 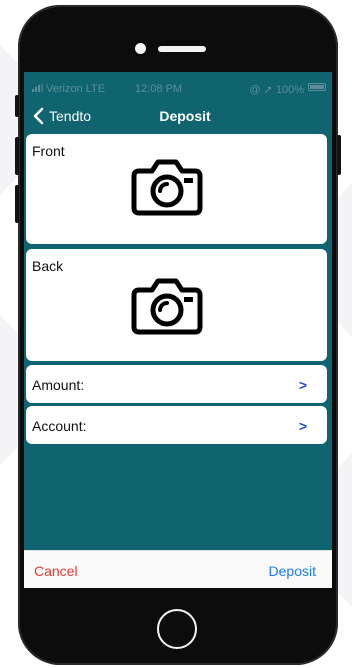 What do you see at coordinates (140, 48) in the screenshot?
I see `front-camera-icon` at bounding box center [140, 48].